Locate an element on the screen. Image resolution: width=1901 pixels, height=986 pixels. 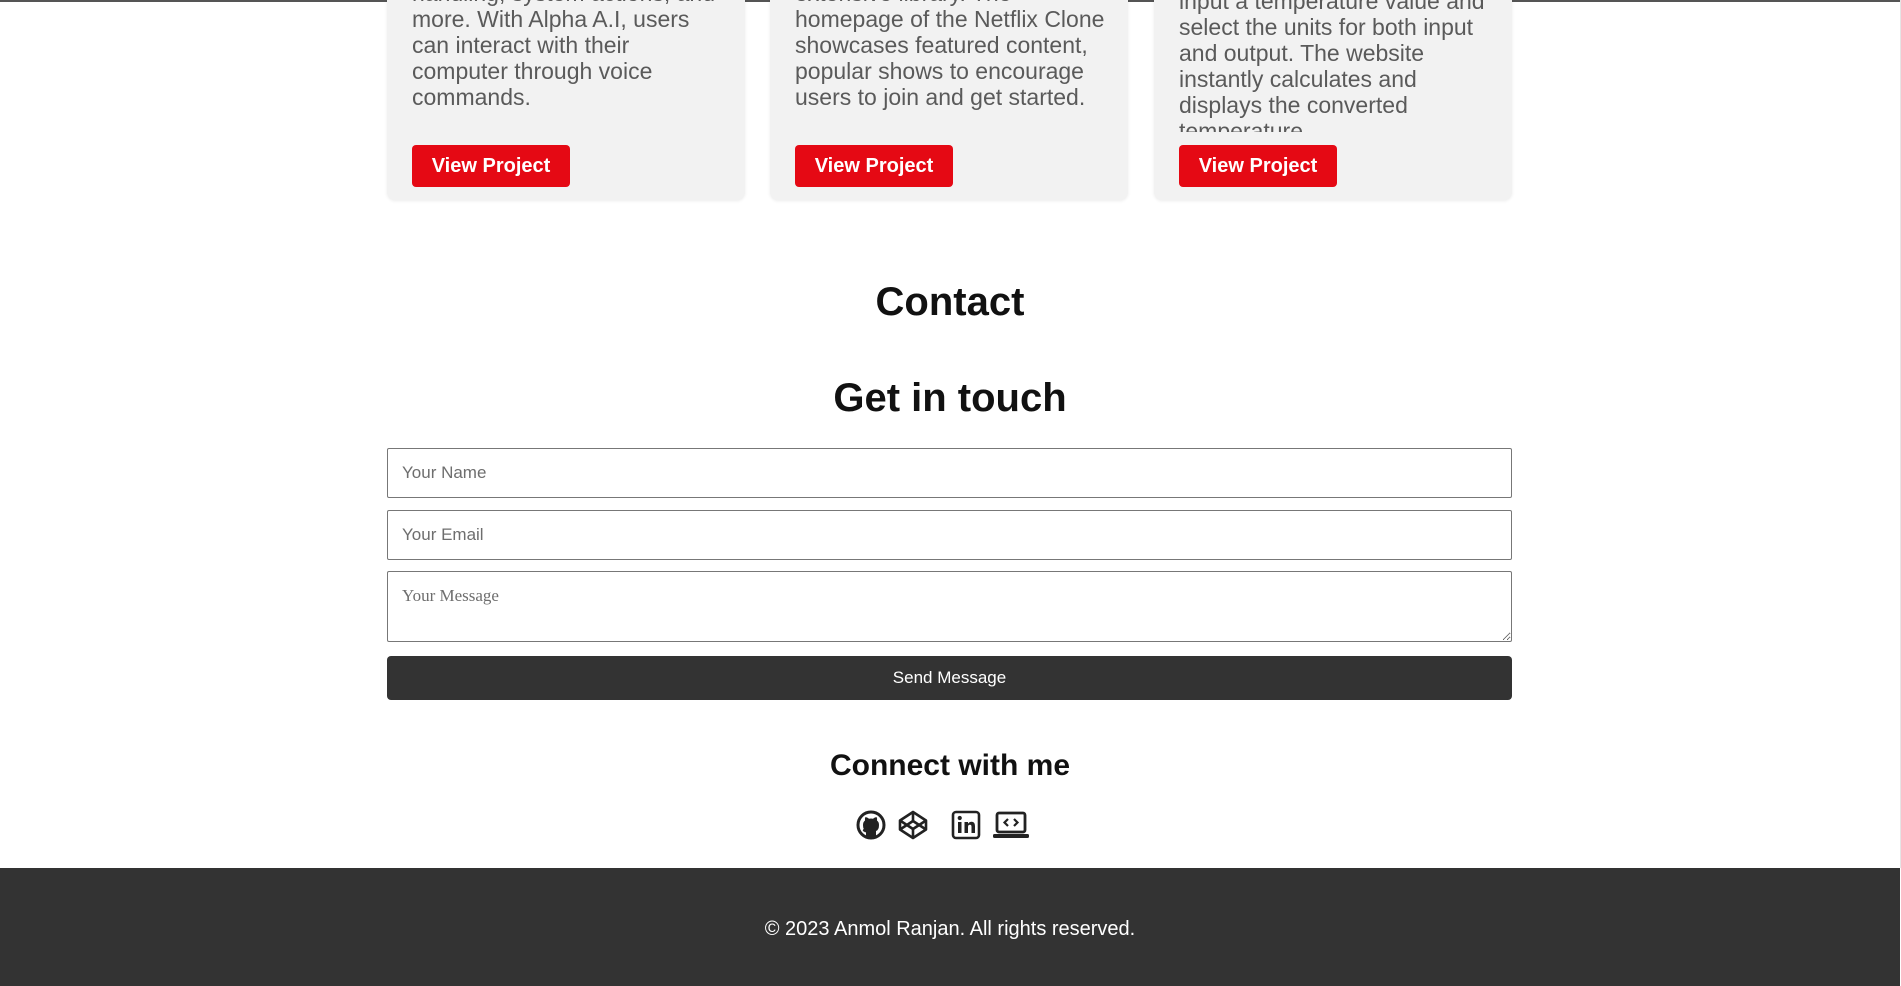
social-links is located at coordinates (950, 825).